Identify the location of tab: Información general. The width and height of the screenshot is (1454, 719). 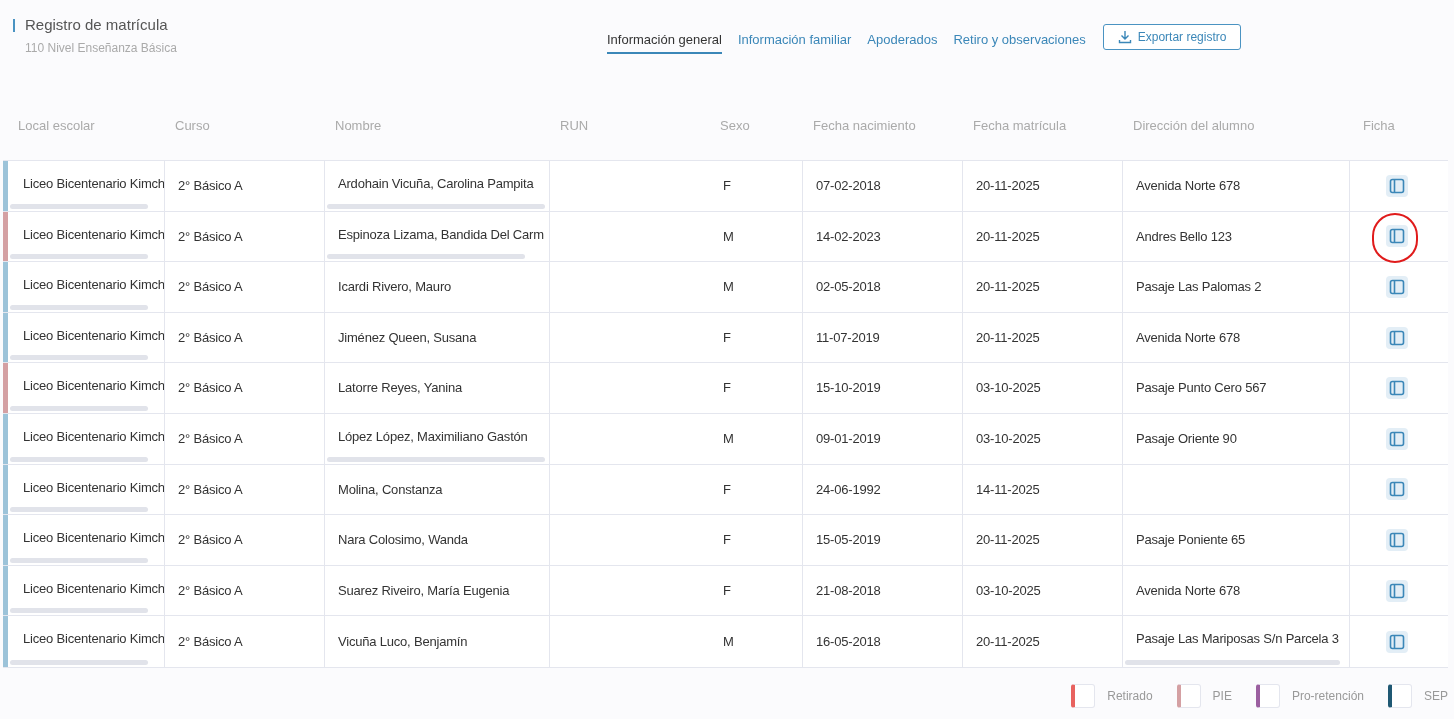
(664, 42).